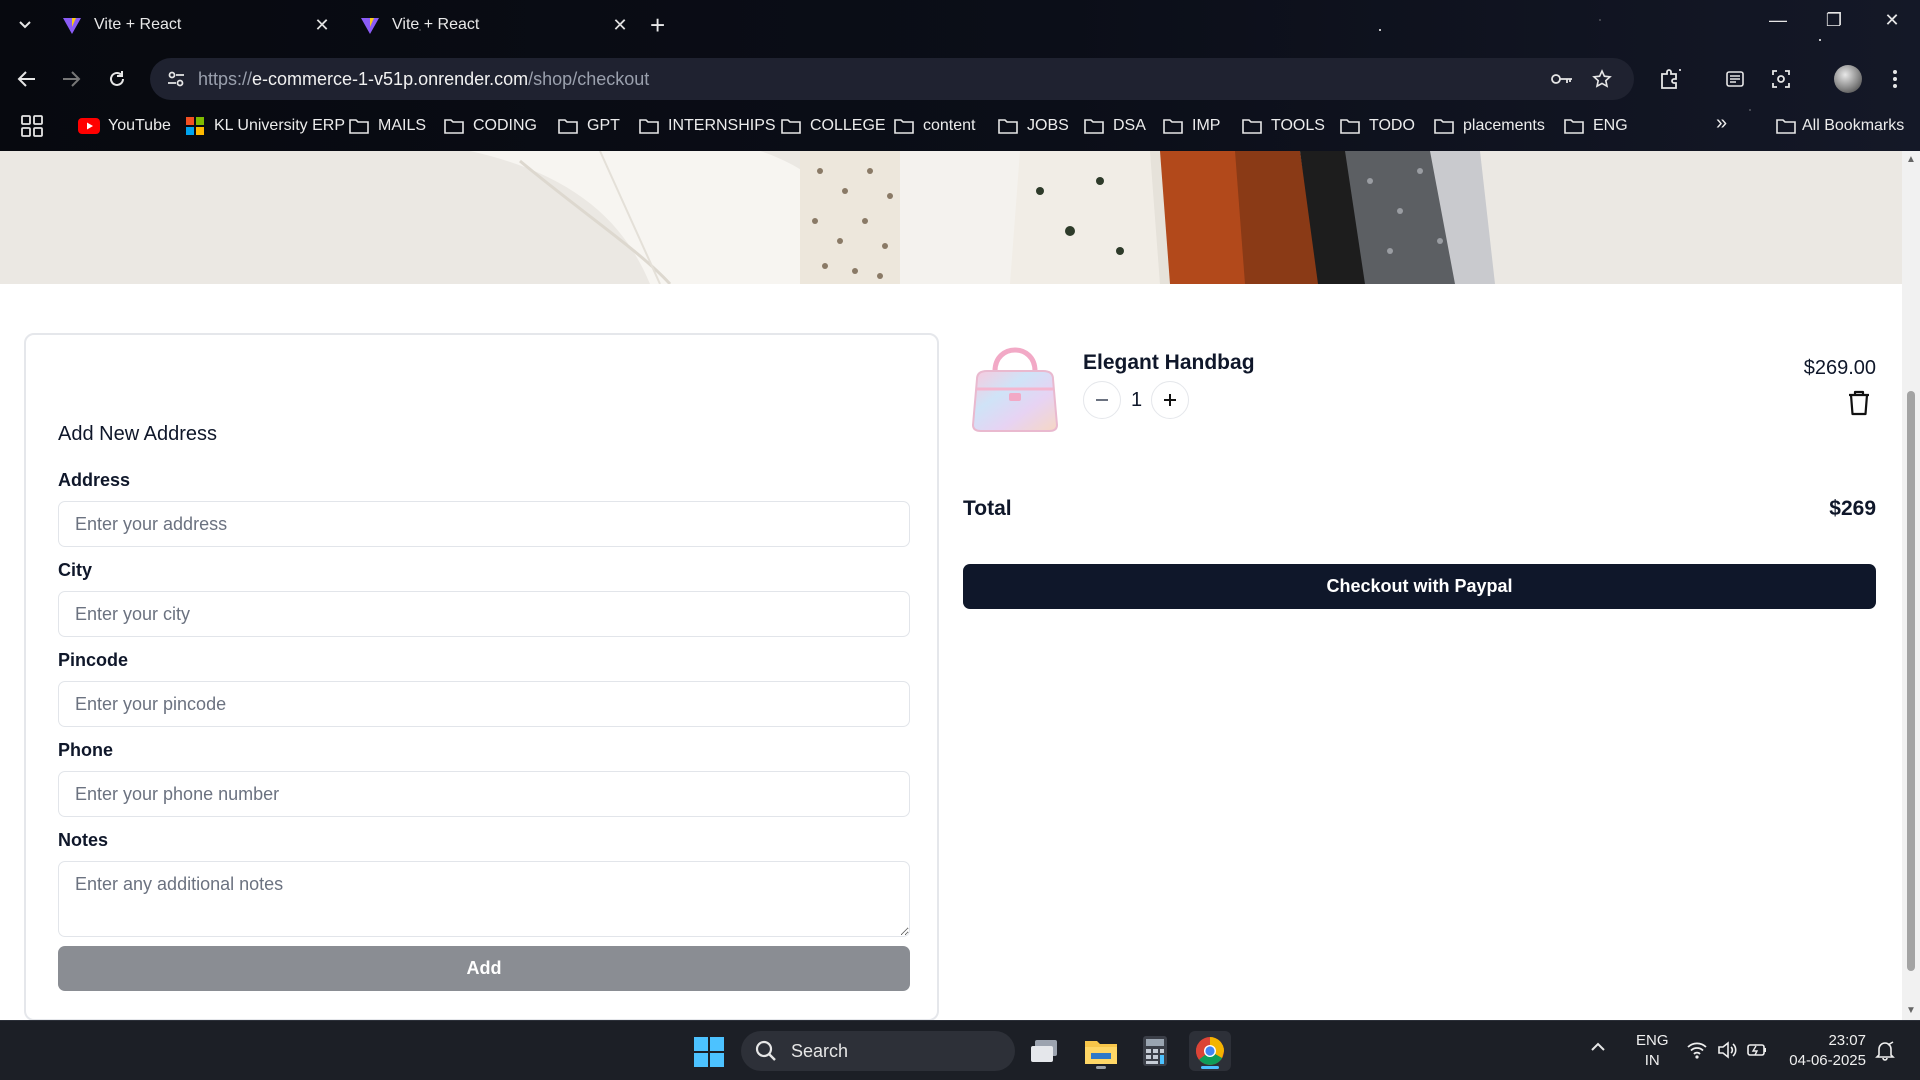 The height and width of the screenshot is (1080, 1920). I want to click on city-label: City, so click(75, 570).